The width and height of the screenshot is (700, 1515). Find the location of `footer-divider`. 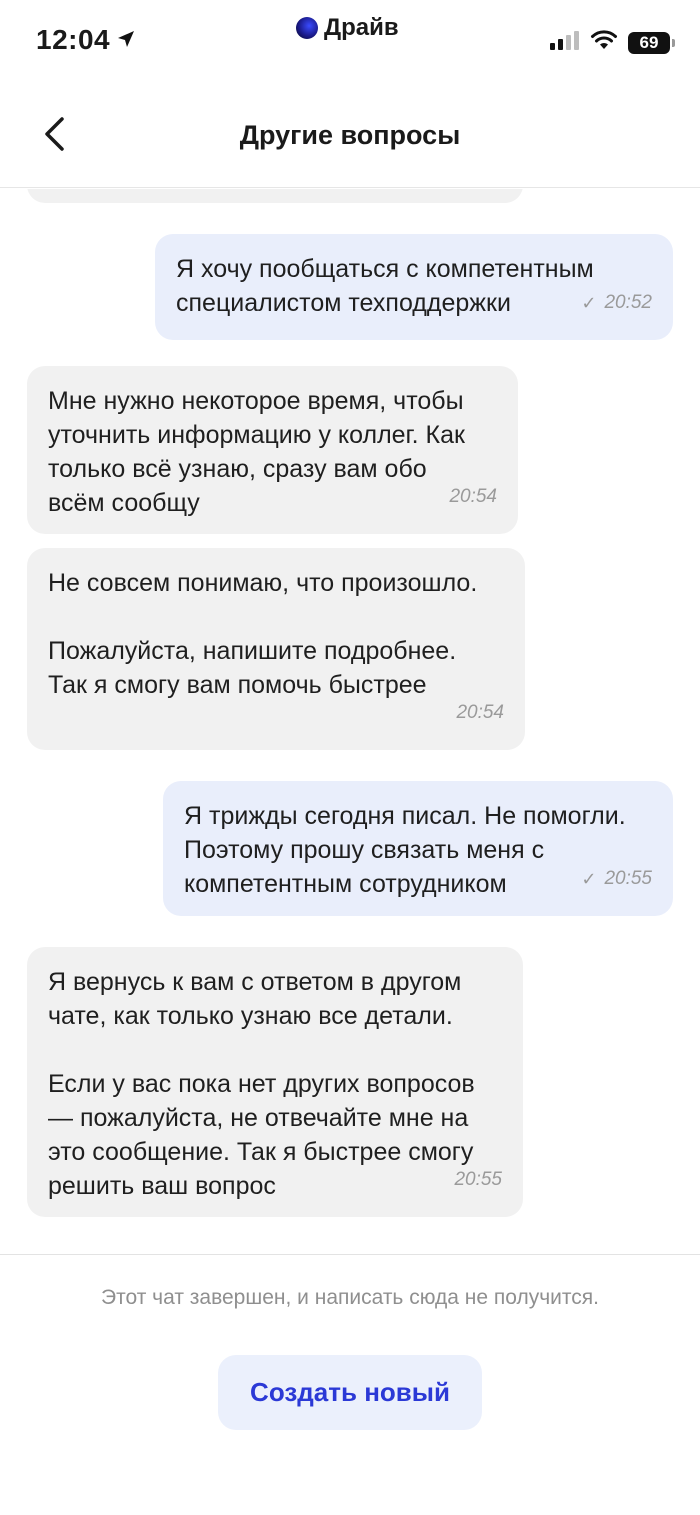

footer-divider is located at coordinates (350, 1254).